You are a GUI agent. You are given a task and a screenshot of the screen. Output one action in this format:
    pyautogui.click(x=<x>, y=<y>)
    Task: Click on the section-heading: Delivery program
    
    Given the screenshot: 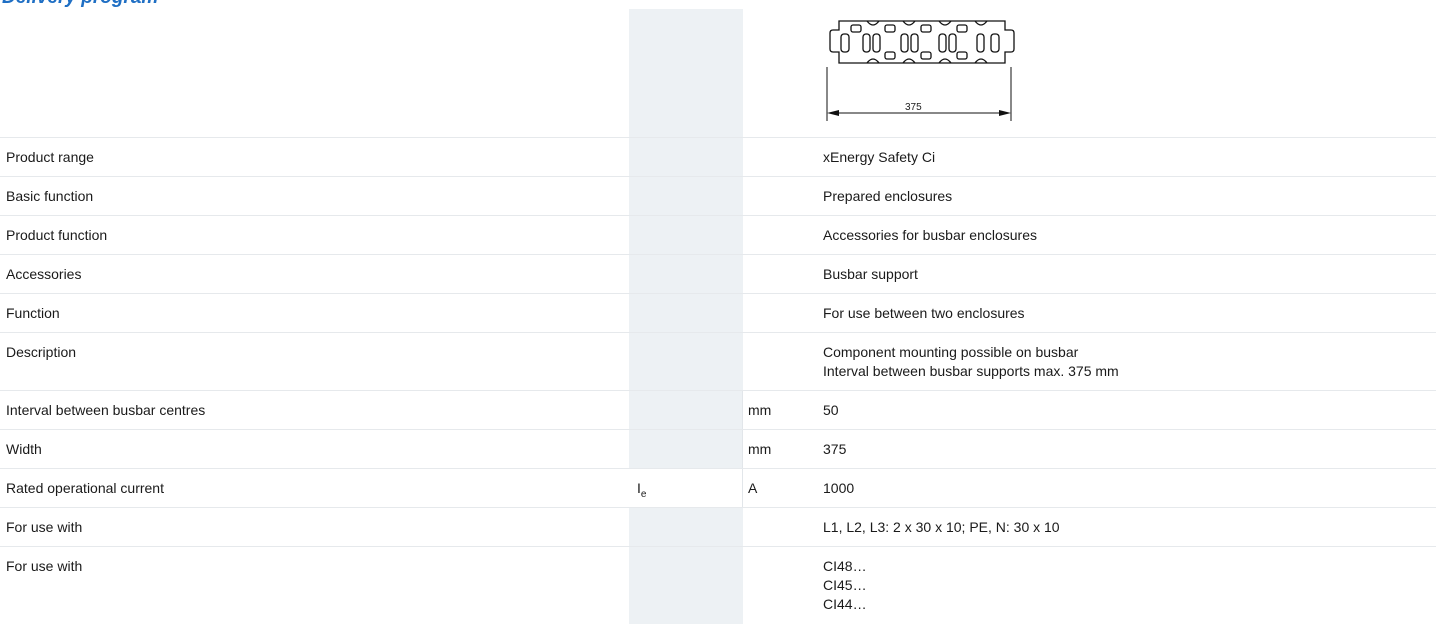 What is the action you would take?
    pyautogui.click(x=718, y=4)
    